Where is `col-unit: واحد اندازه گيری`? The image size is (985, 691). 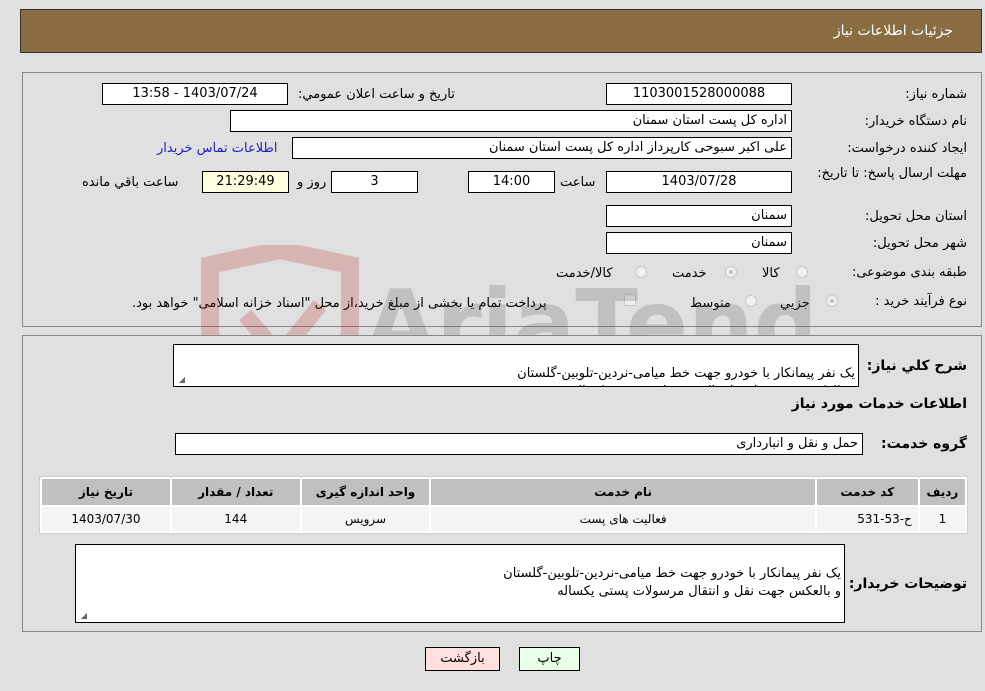
col-unit: واحد اندازه گيری is located at coordinates (365, 492).